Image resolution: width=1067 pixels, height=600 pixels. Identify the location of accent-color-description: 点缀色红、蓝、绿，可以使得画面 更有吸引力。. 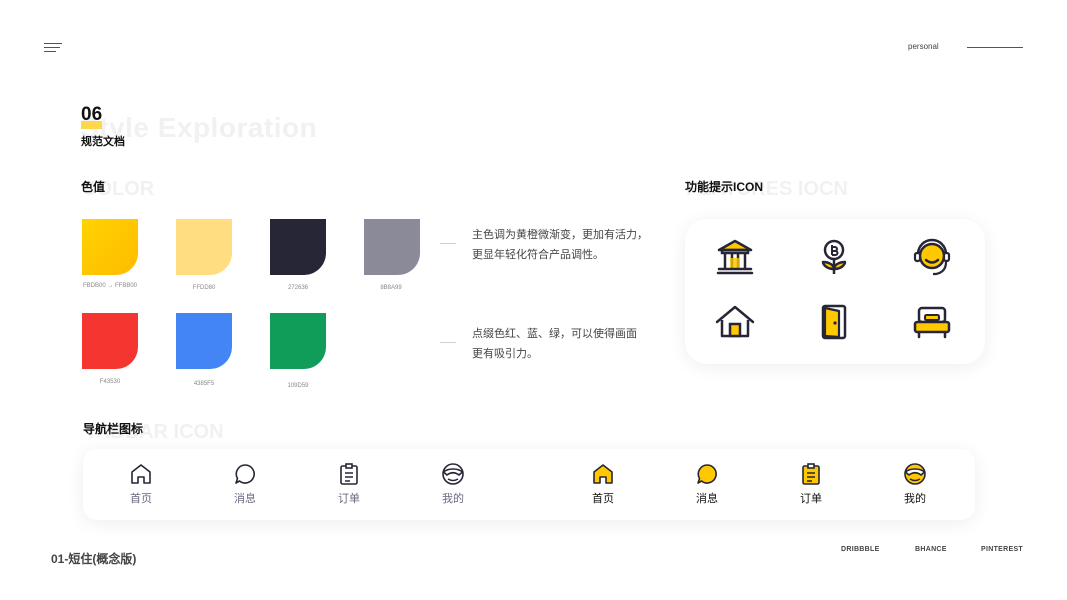
(554, 344).